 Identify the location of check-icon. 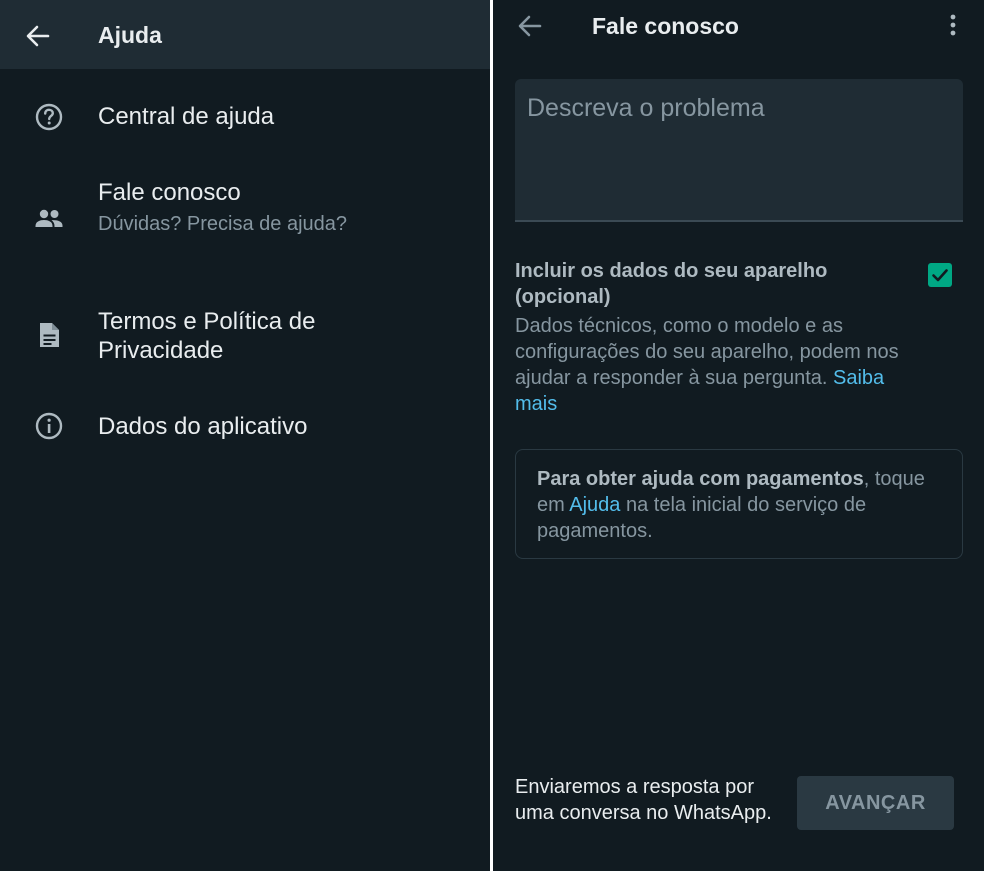
(940, 275).